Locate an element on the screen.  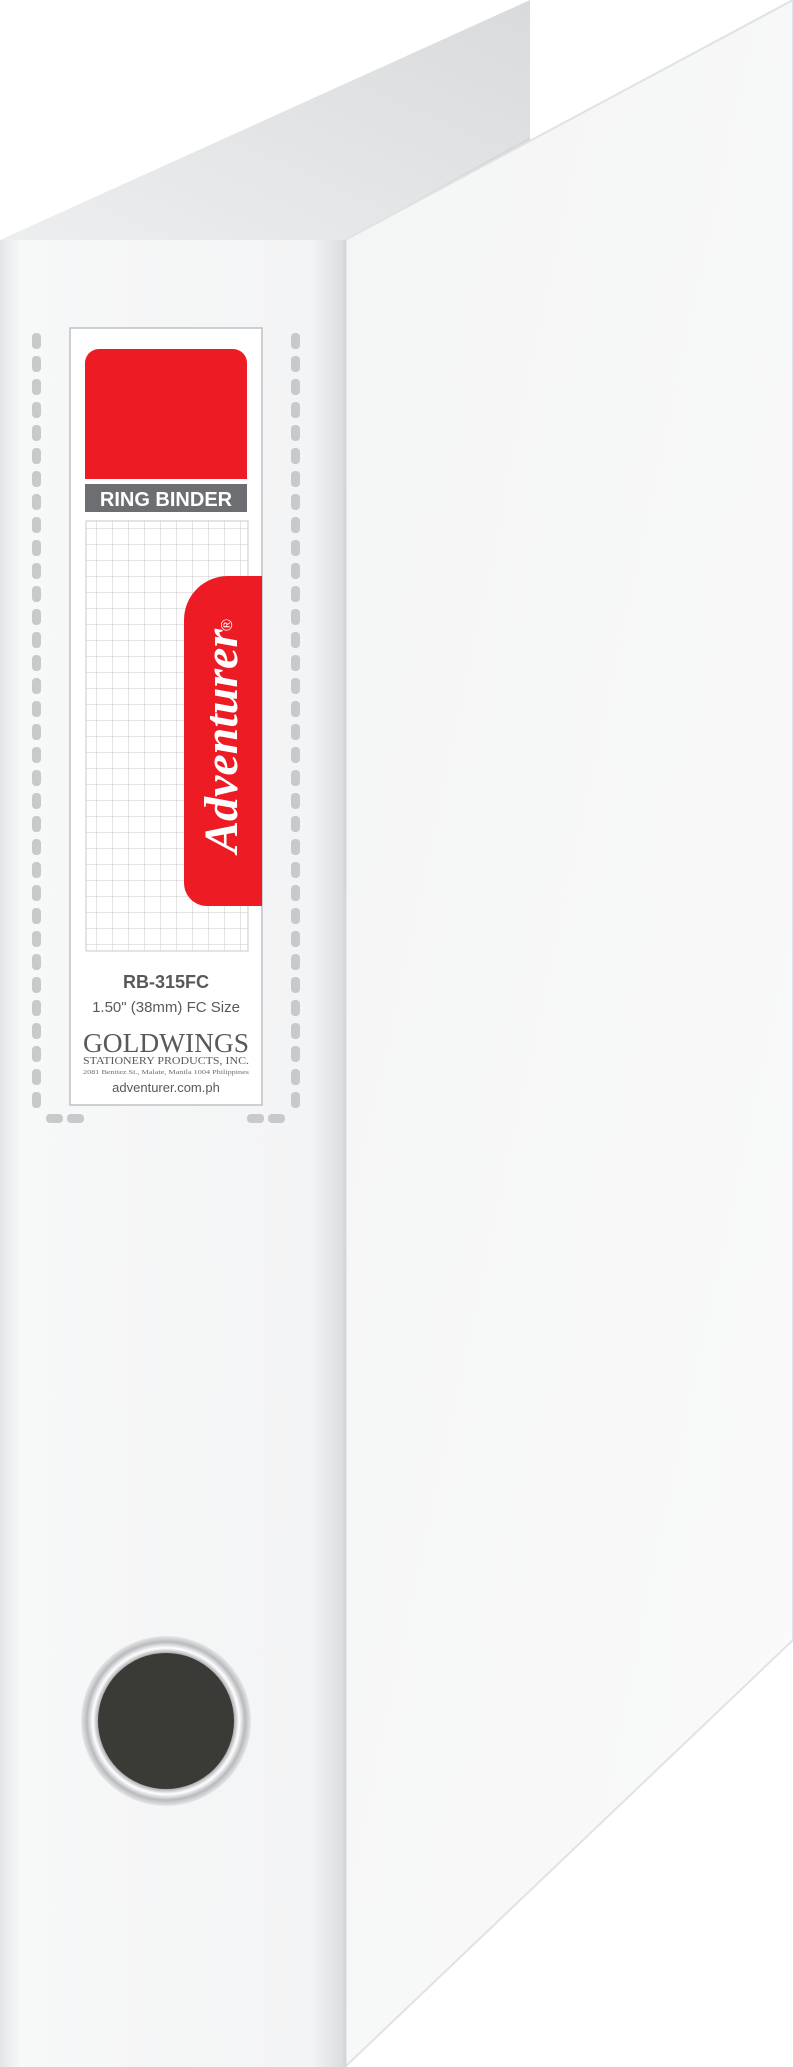
company-name: GOLDWINGS is located at coordinates (166, 1043).